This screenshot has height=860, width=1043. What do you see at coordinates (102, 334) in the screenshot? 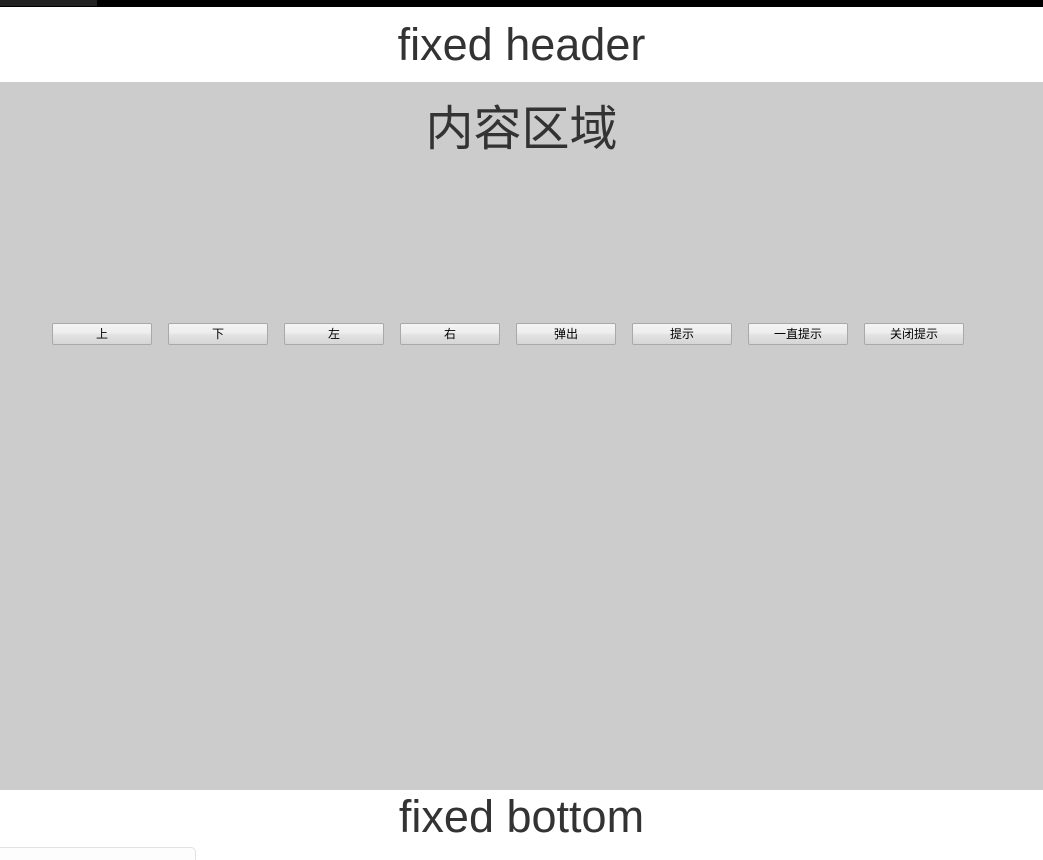
I see `up-button: 上` at bounding box center [102, 334].